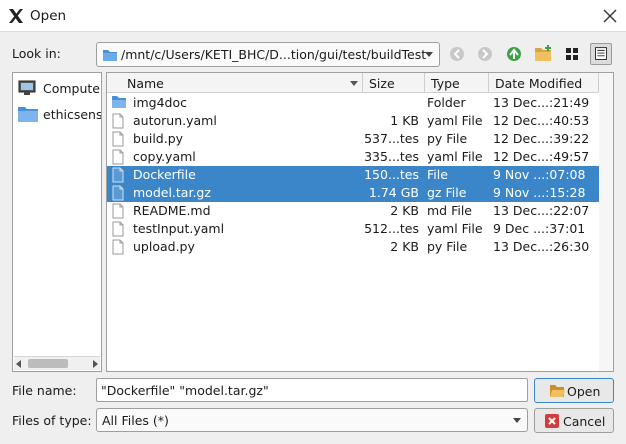 The image size is (626, 444). What do you see at coordinates (48, 16) in the screenshot?
I see `window-title: Open` at bounding box center [48, 16].